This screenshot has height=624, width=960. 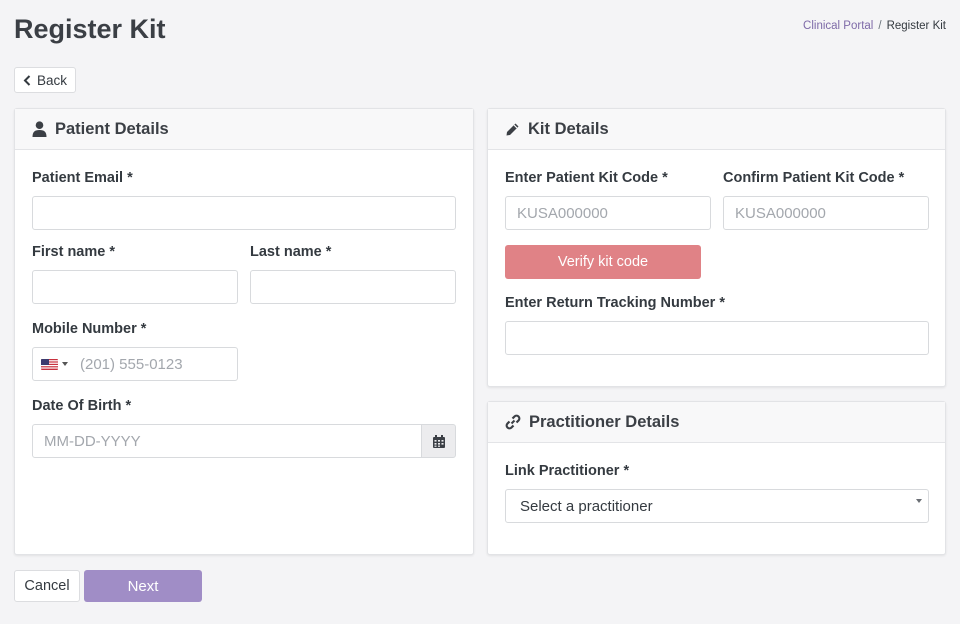 I want to click on tracking-number-label: Enter Return Tracking Number *, so click(x=615, y=303).